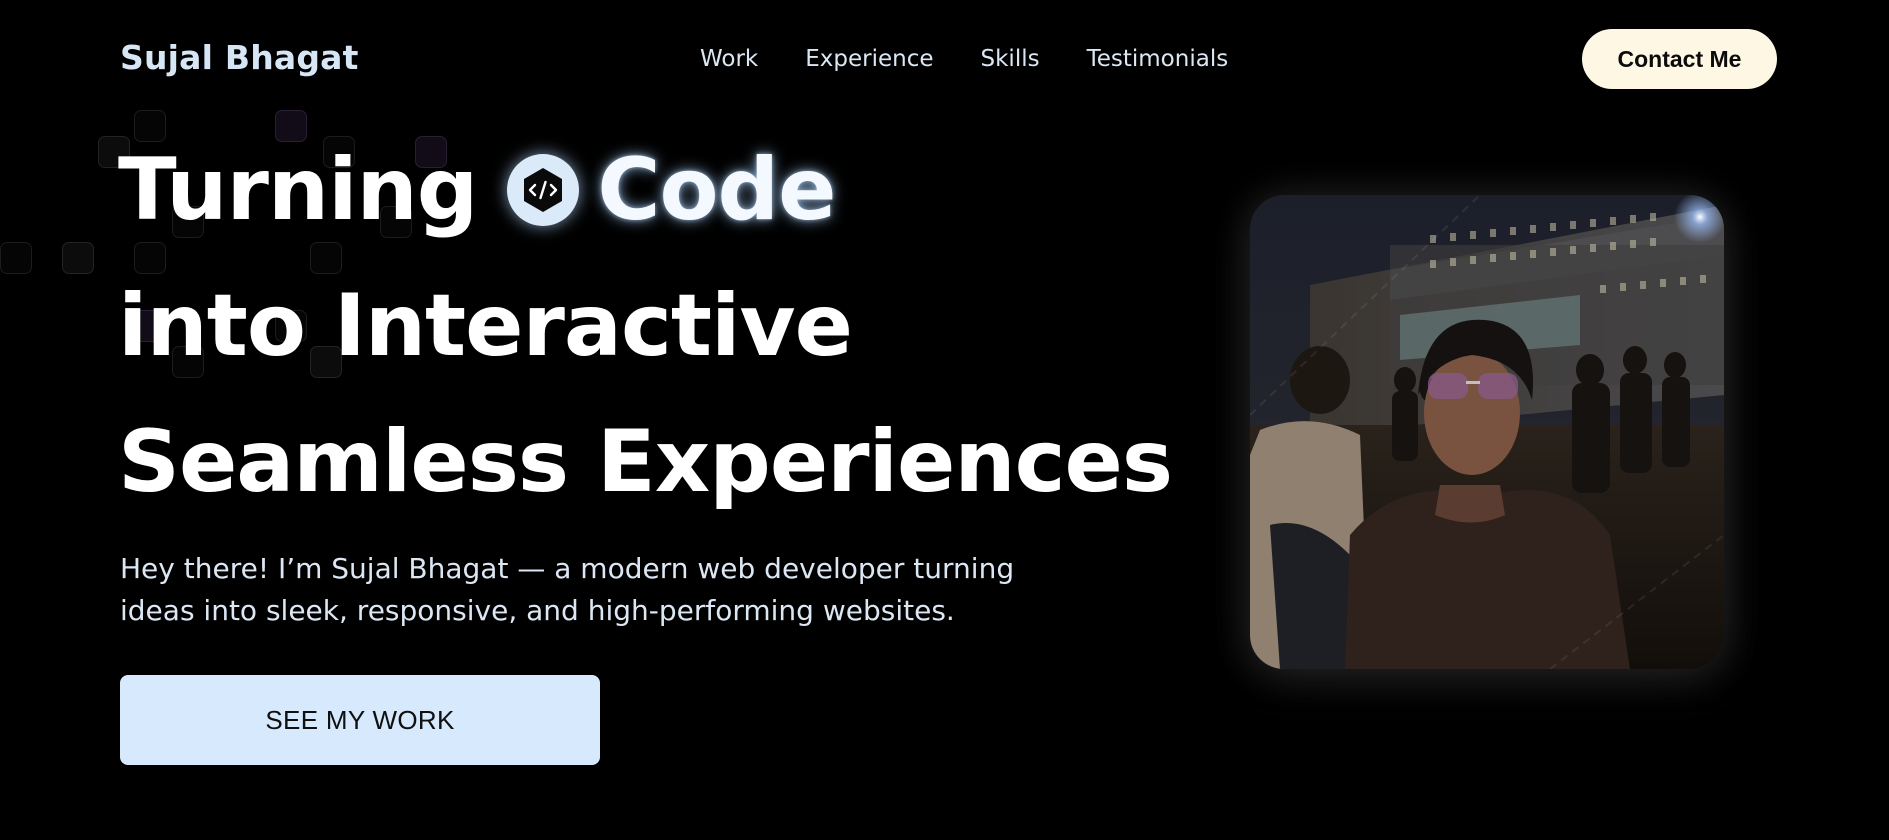 This screenshot has height=840, width=1889. I want to click on headline-line-1: Turning Code, so click(645, 190).